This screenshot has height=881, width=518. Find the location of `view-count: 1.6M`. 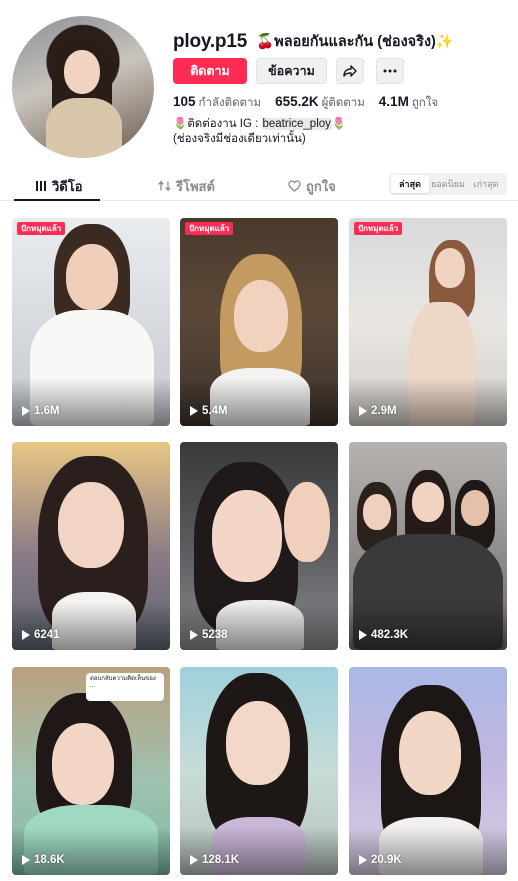

view-count: 1.6M is located at coordinates (41, 411).